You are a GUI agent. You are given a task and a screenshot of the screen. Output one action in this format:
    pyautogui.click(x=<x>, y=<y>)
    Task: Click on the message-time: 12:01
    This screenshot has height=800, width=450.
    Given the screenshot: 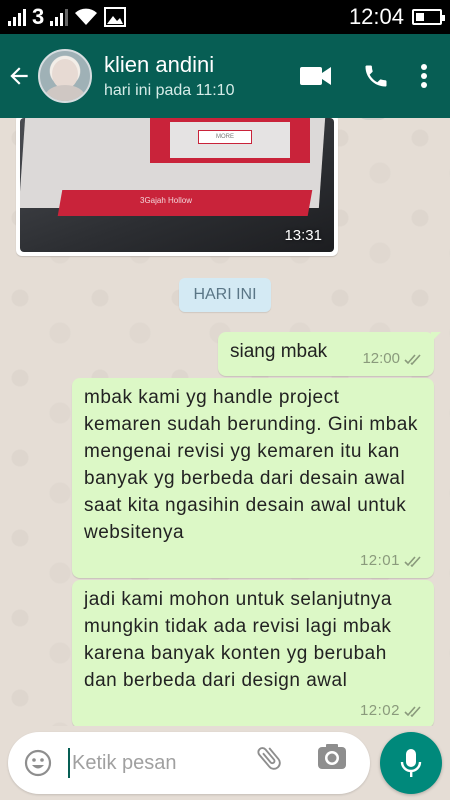 What is the action you would take?
    pyautogui.click(x=379, y=560)
    